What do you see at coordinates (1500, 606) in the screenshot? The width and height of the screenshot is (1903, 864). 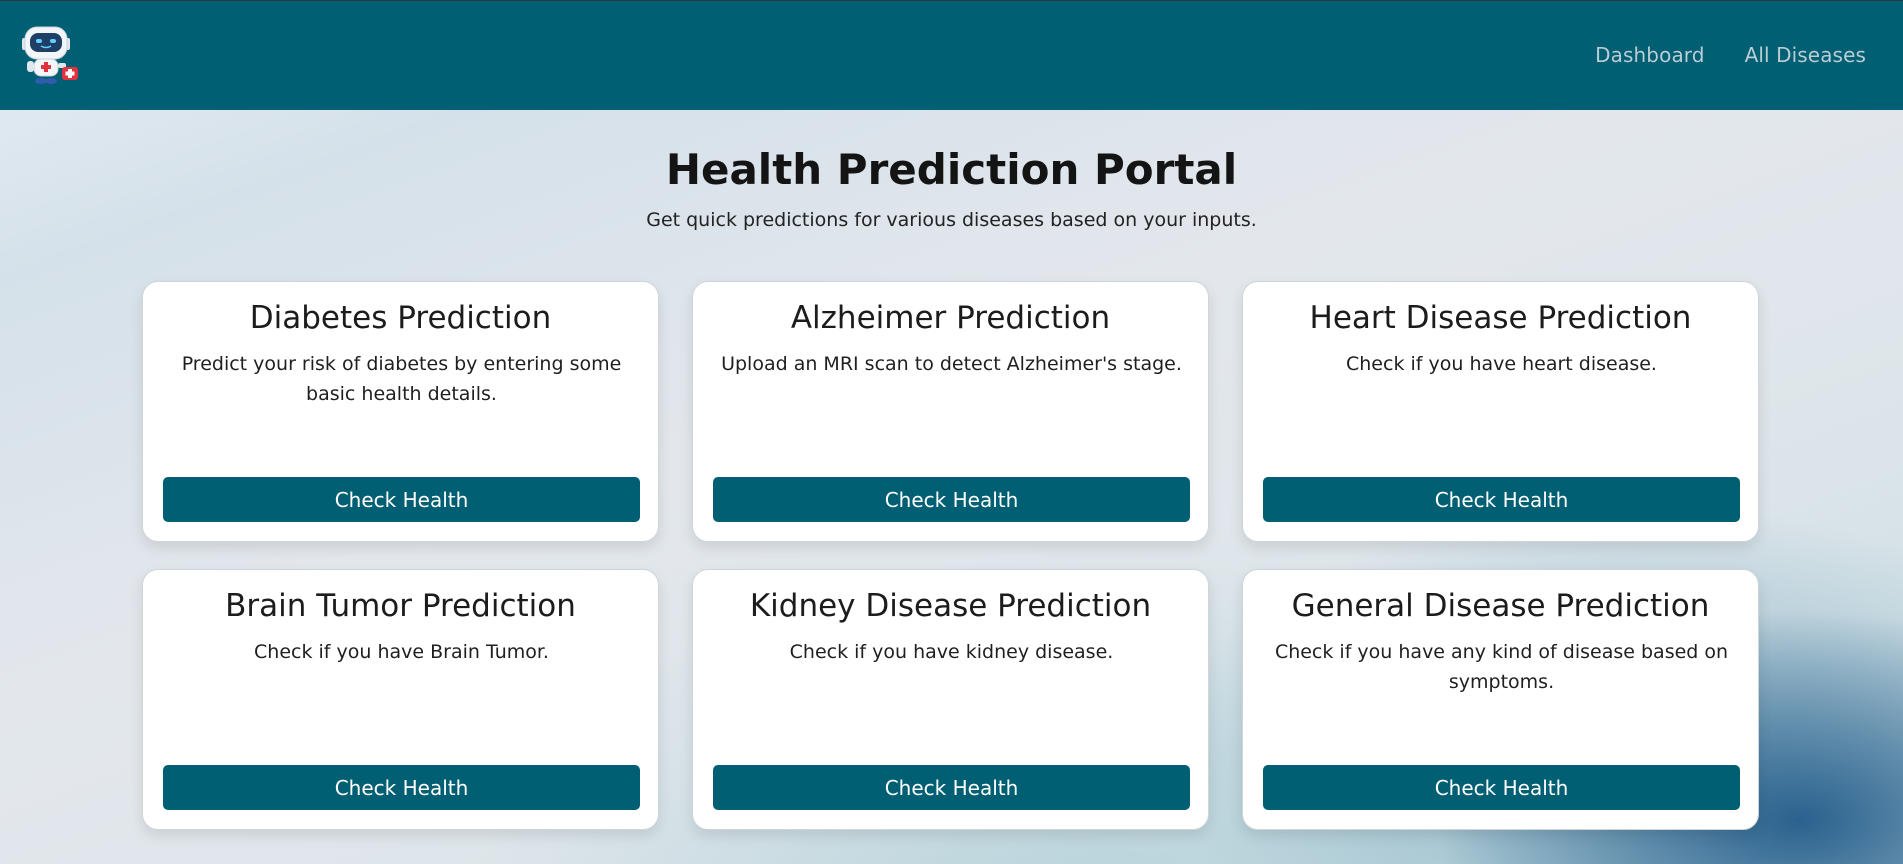 I see `card-title: General Disease Prediction` at bounding box center [1500, 606].